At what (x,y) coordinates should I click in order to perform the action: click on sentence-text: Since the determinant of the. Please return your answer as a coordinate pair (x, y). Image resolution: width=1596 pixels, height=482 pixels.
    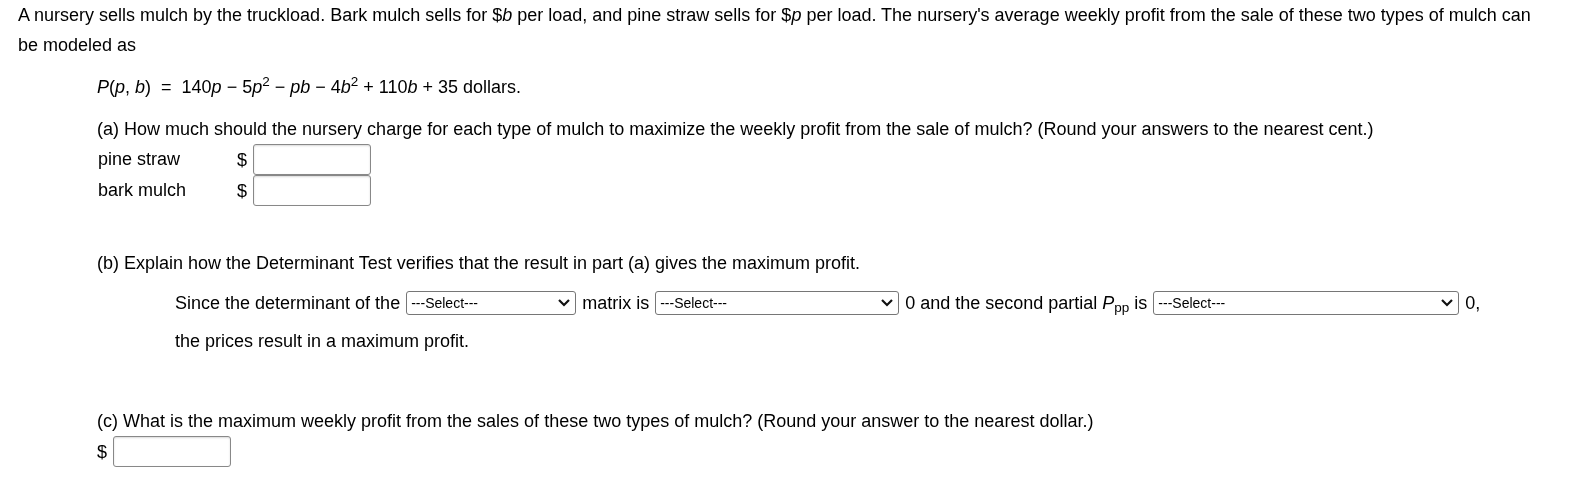
    Looking at the image, I should click on (288, 303).